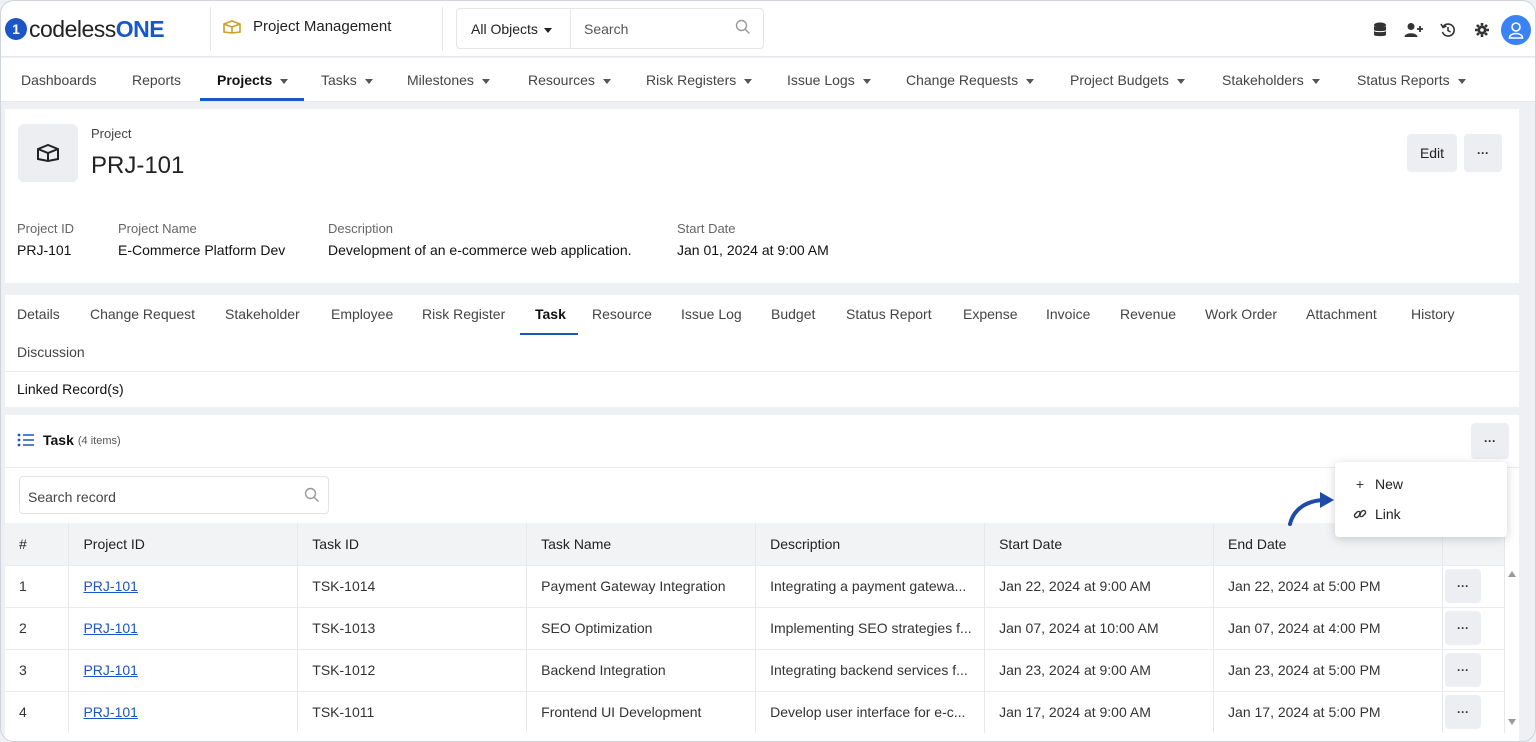 This screenshot has width=1536, height=742. What do you see at coordinates (550, 314) in the screenshot?
I see `tab-task: Task` at bounding box center [550, 314].